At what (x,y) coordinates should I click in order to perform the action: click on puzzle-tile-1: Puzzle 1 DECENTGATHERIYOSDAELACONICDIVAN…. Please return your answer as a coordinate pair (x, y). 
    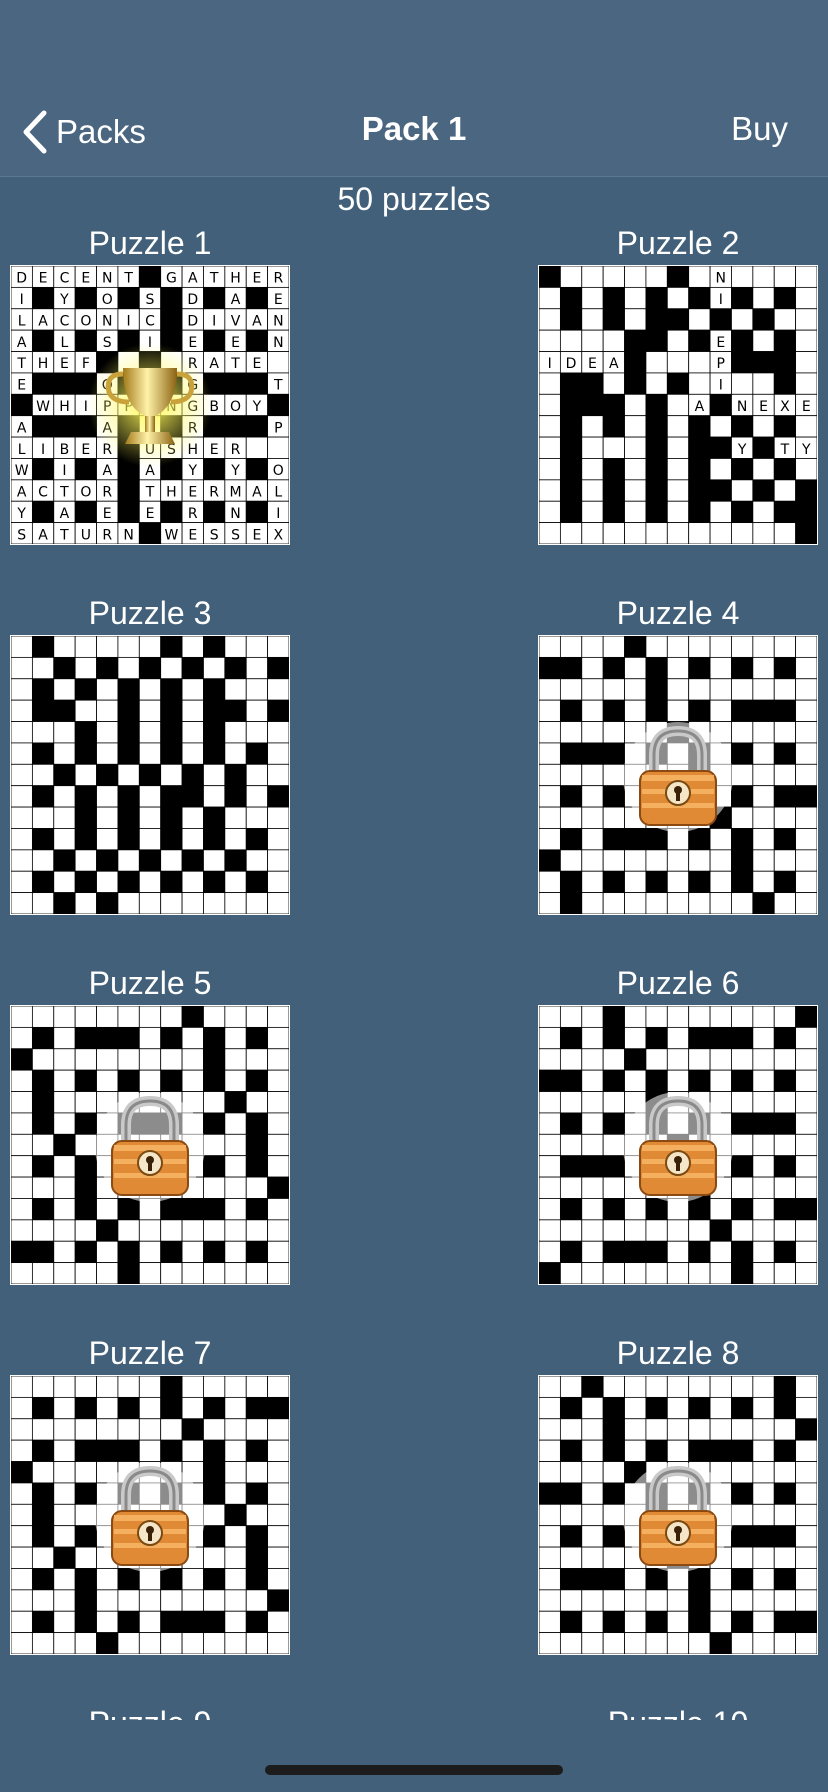
    Looking at the image, I should click on (150, 383).